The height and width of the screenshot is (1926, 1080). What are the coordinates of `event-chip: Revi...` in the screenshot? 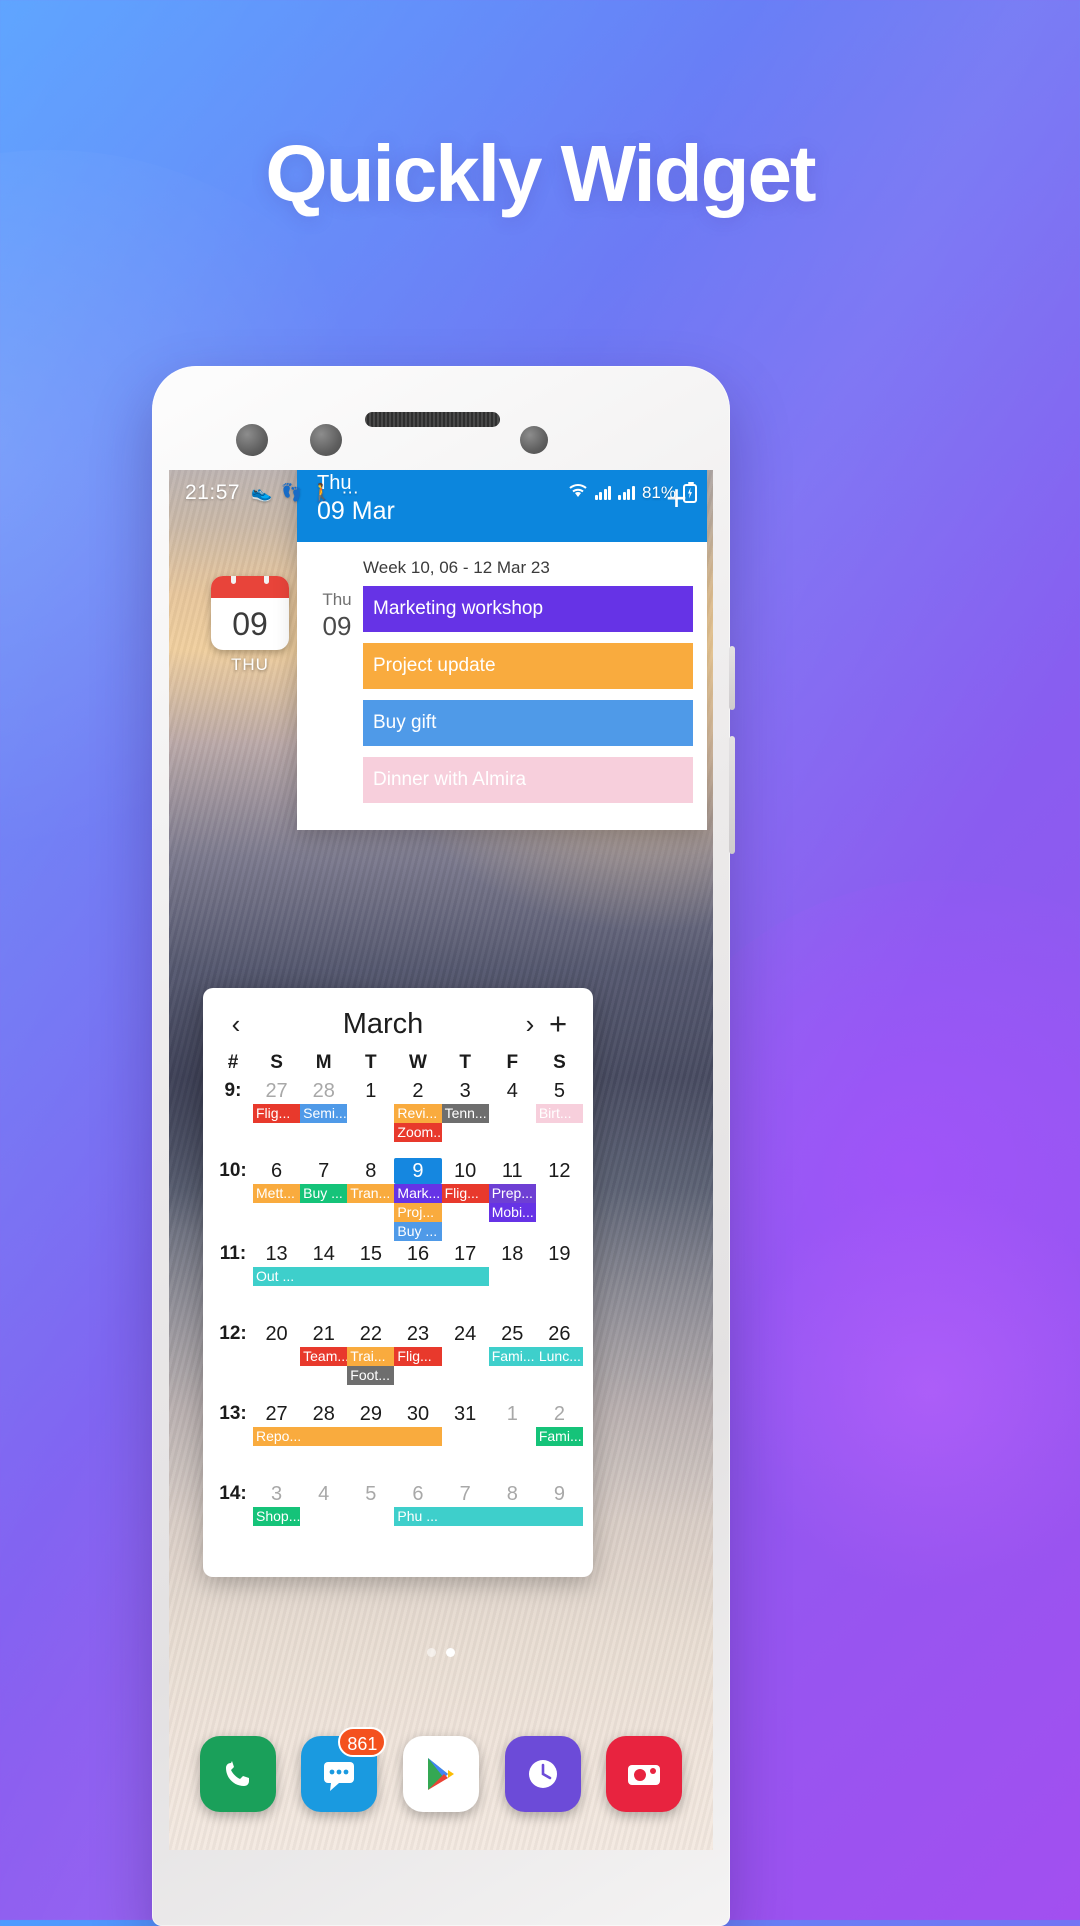 It's located at (418, 1113).